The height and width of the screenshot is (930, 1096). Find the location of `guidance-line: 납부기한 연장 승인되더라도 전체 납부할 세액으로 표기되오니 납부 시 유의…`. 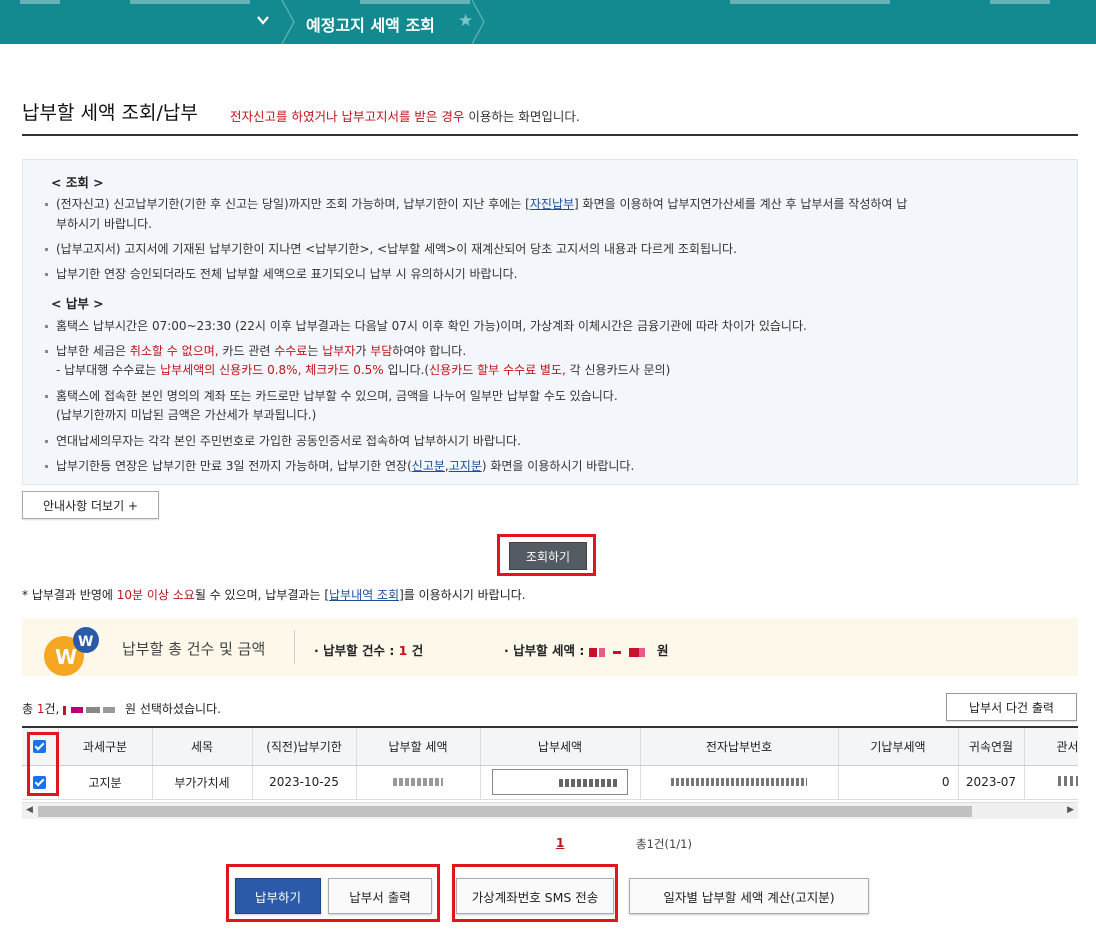

guidance-line: 납부기한 연장 승인되더라도 전체 납부할 세액으로 표기되오니 납부 시 유의… is located at coordinates (281, 273).